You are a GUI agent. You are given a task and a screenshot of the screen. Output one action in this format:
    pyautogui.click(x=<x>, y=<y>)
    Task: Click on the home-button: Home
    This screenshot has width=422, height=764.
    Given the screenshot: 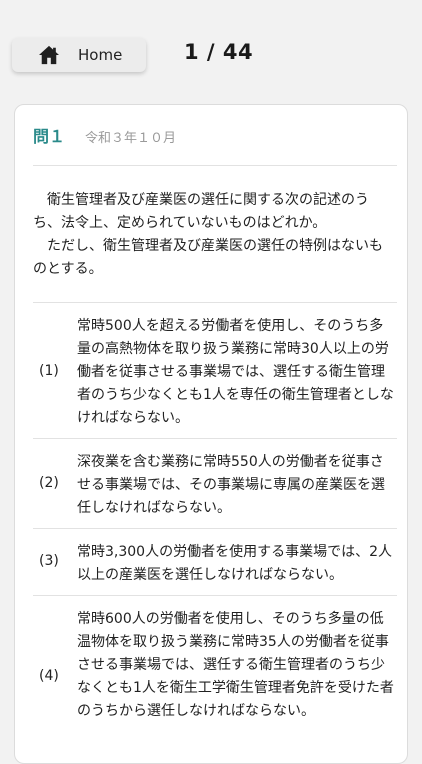 What is the action you would take?
    pyautogui.click(x=79, y=55)
    